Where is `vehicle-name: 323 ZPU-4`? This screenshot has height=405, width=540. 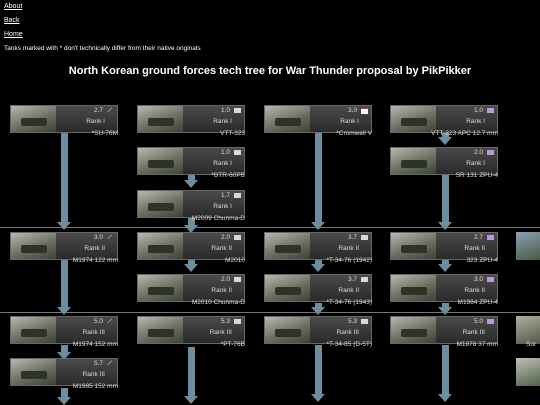
vehicle-name: 323 ZPU-4 is located at coordinates (482, 260).